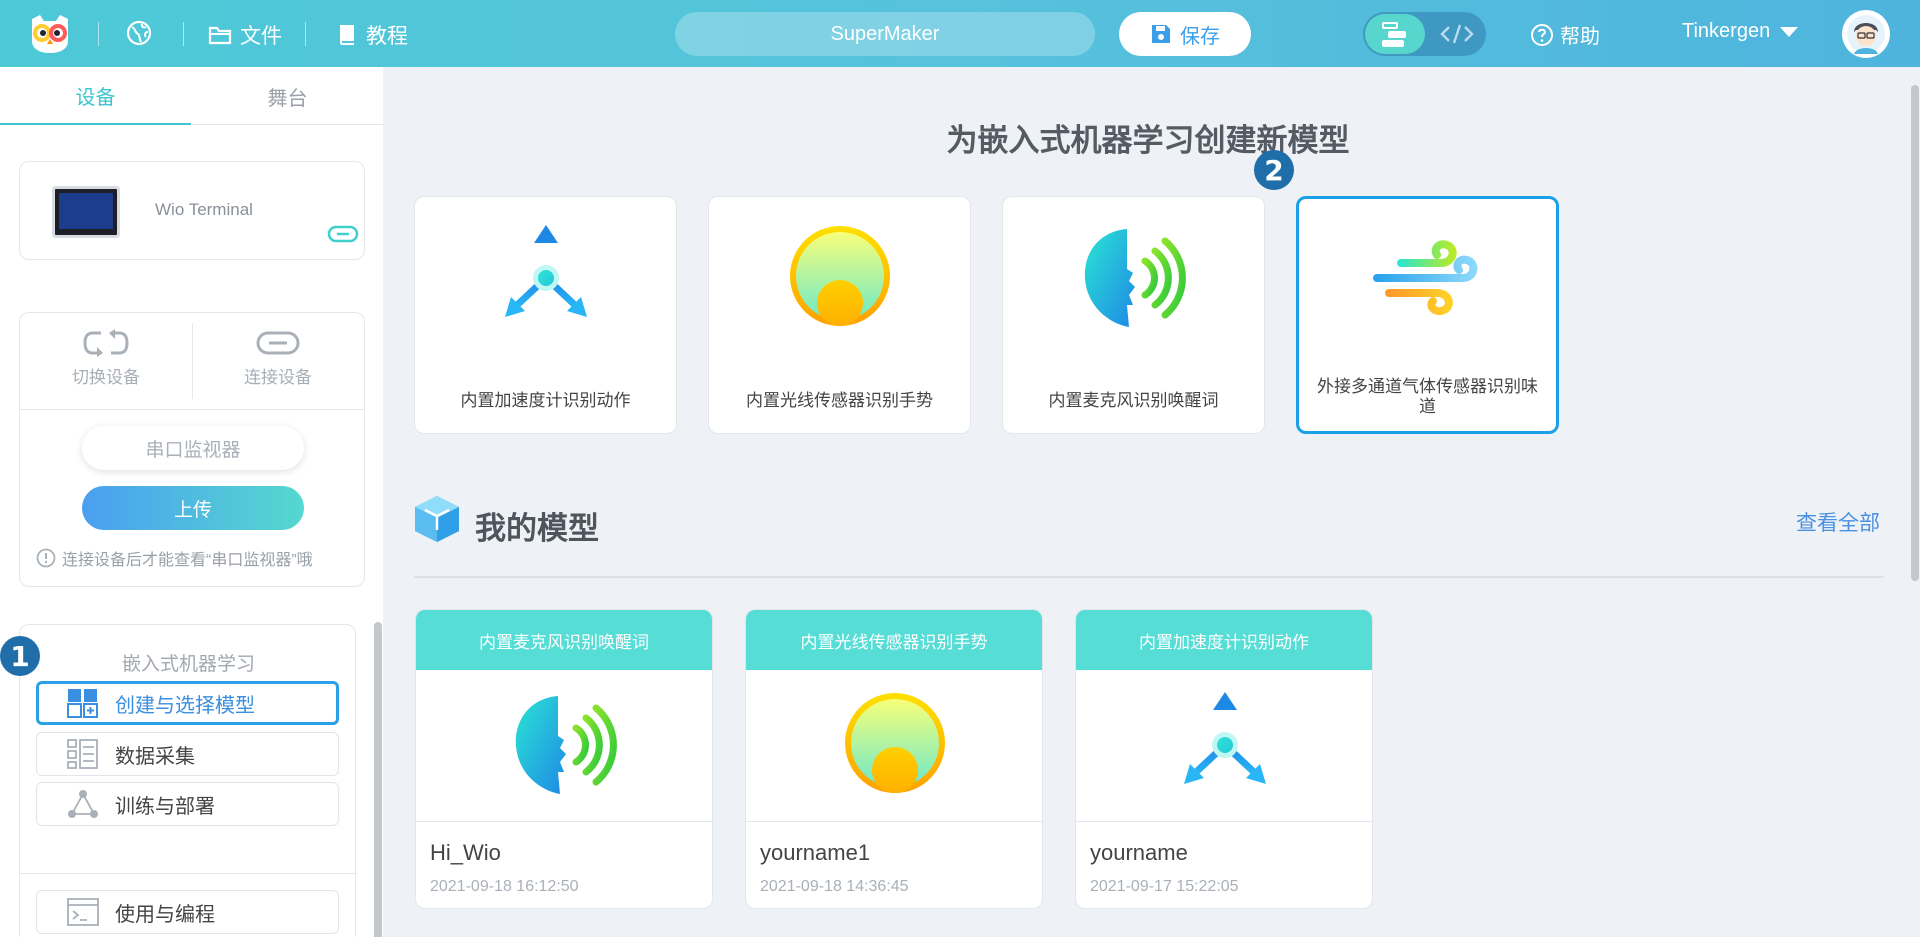 The image size is (1920, 937). Describe the element at coordinates (378, 779) in the screenshot. I see `sidebar-scrollbar` at that location.